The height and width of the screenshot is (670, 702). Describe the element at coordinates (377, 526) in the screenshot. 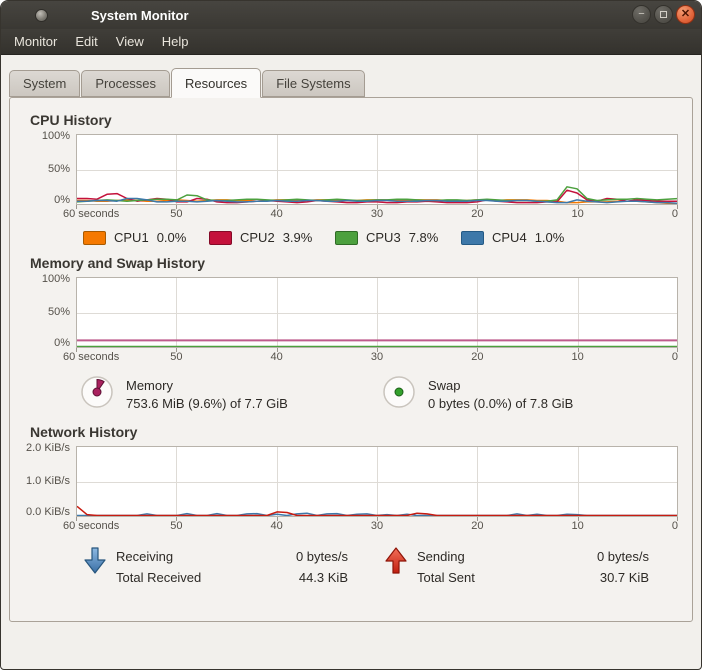

I see `network-x-tick: 30` at that location.